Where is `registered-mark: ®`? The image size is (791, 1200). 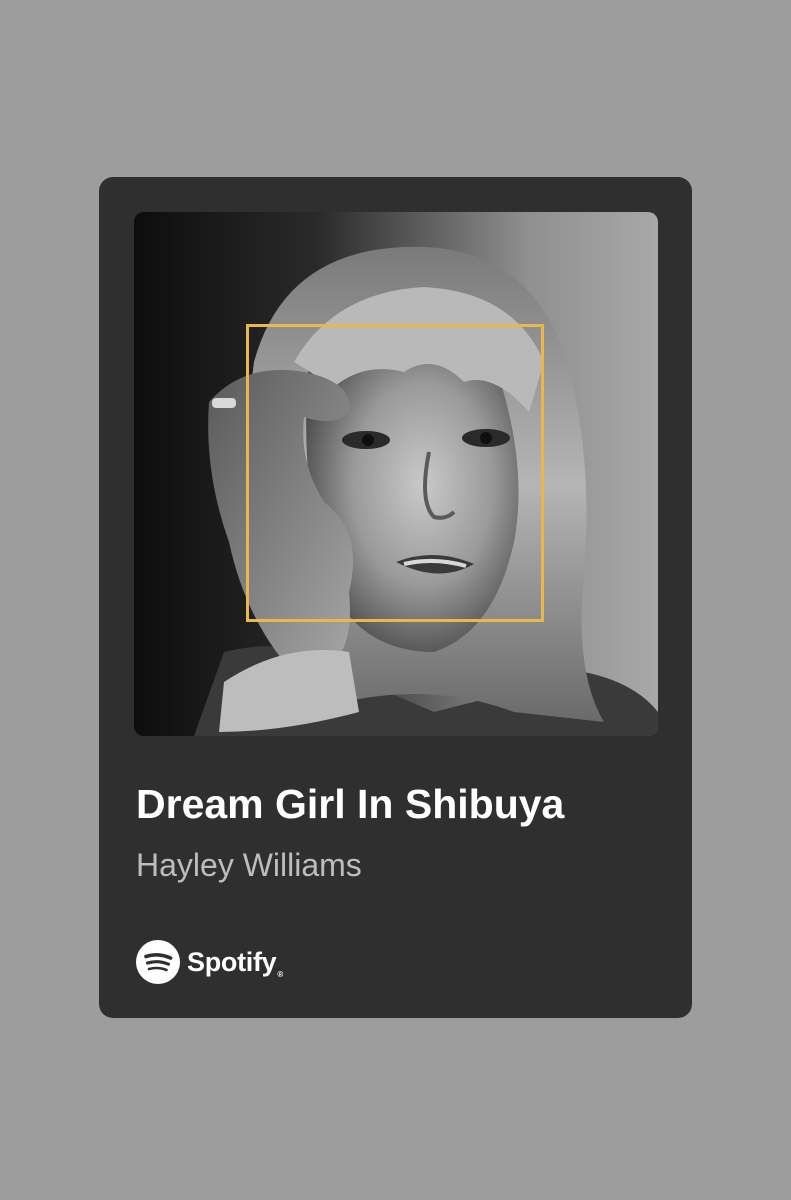
registered-mark: ® is located at coordinates (280, 974).